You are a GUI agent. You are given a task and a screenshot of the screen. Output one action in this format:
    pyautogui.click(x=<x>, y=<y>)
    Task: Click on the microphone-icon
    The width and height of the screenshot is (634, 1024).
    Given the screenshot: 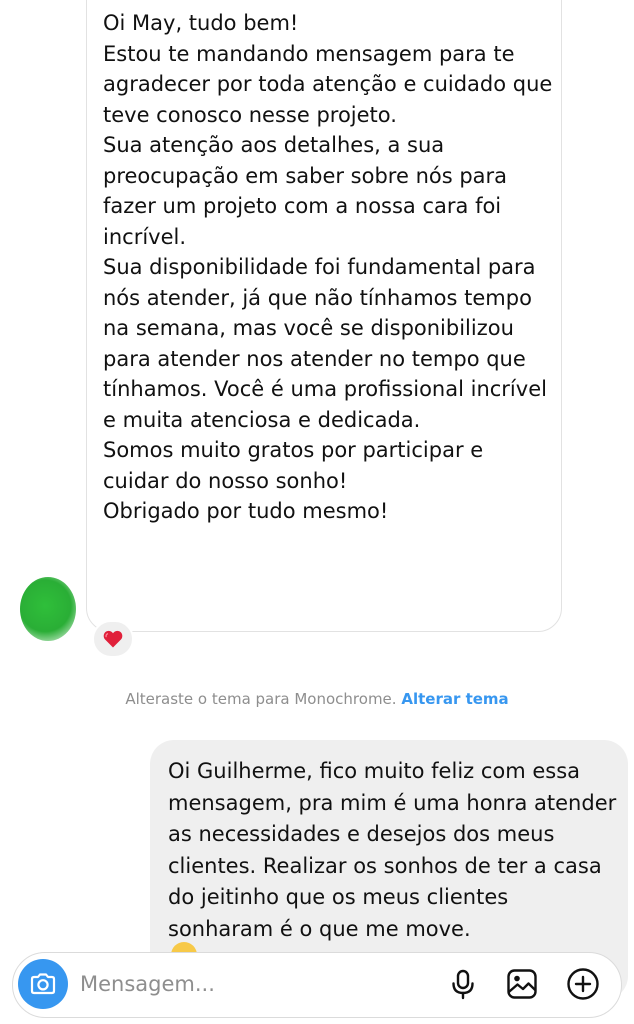 What is the action you would take?
    pyautogui.click(x=463, y=984)
    